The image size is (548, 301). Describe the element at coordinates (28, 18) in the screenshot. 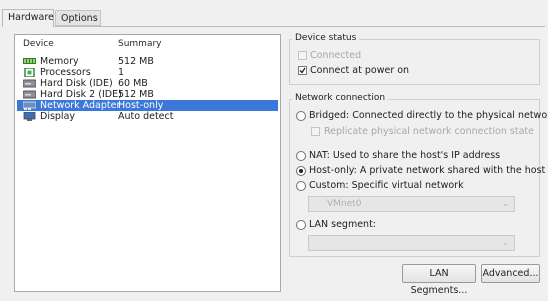

I see `tab-hardware: Hardware` at that location.